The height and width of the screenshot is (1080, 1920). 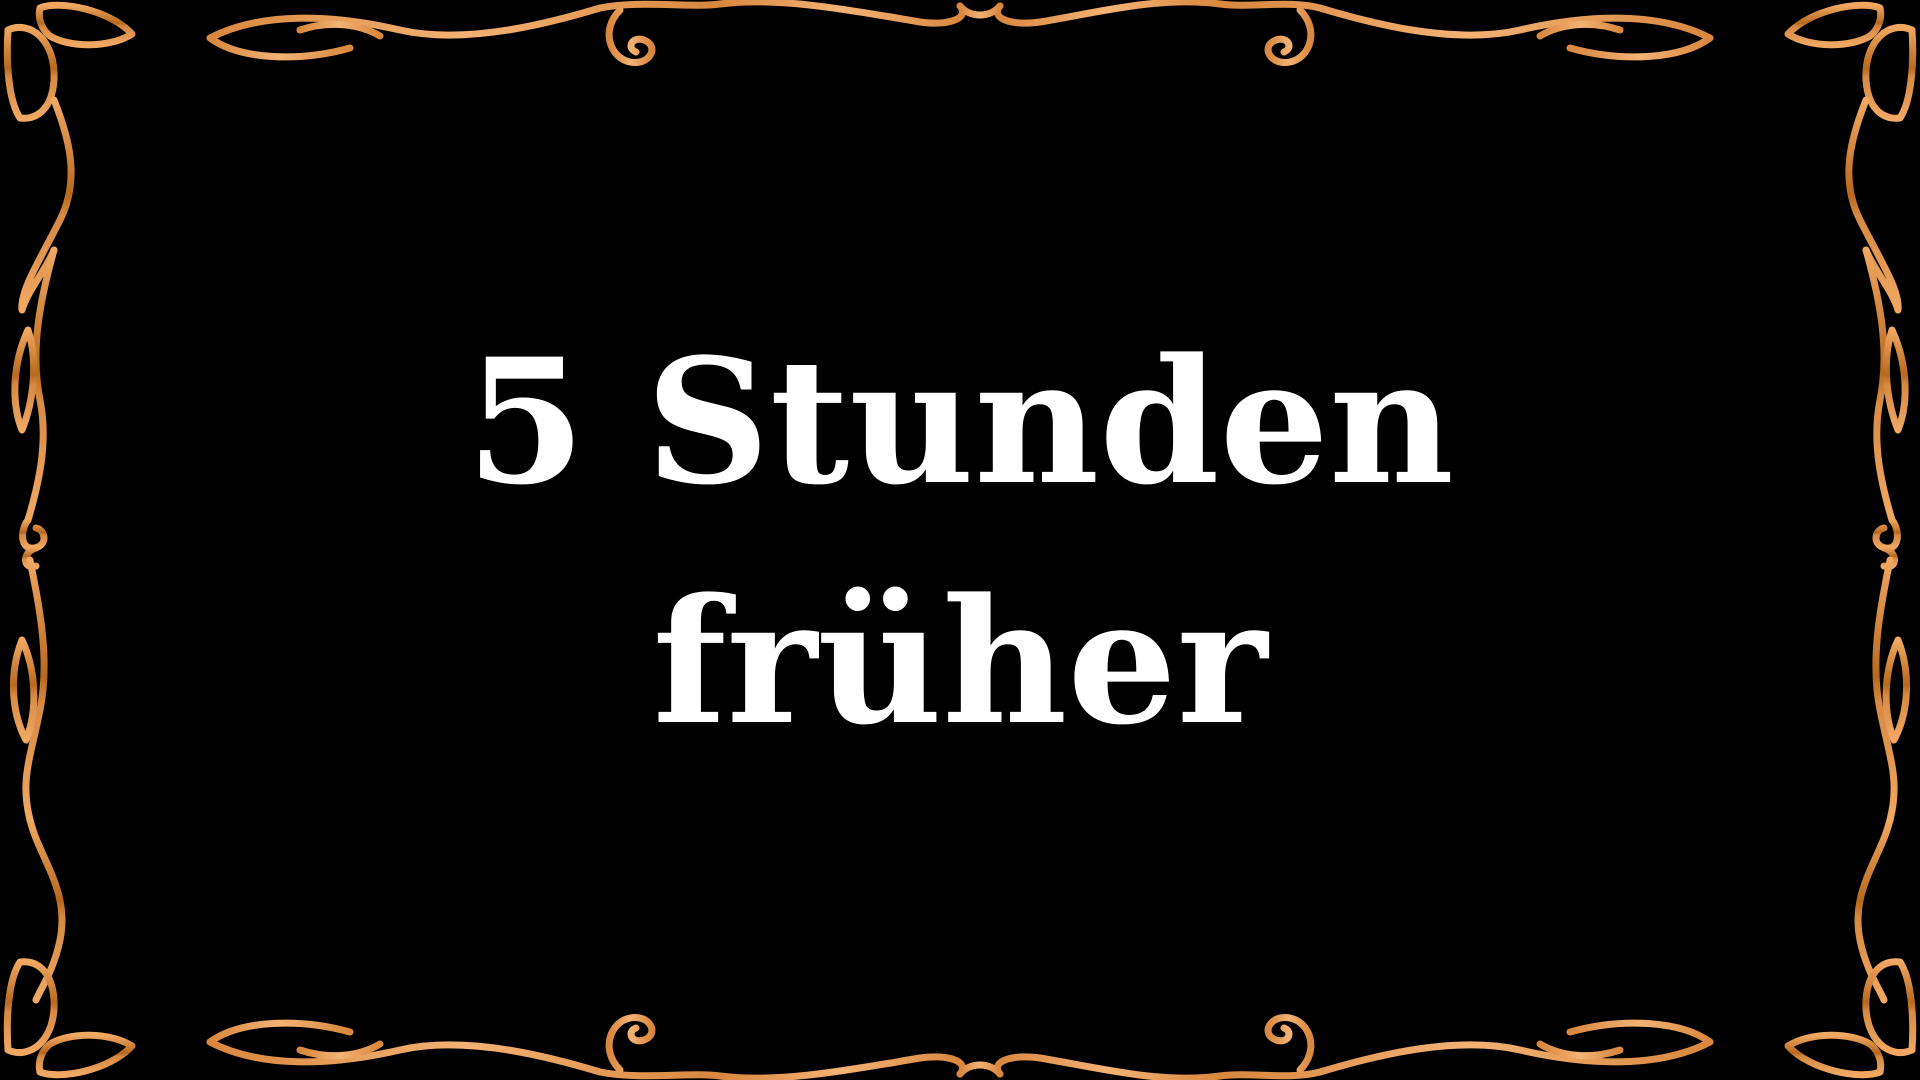 What do you see at coordinates (960, 661) in the screenshot?
I see `caption-line-2: früher` at bounding box center [960, 661].